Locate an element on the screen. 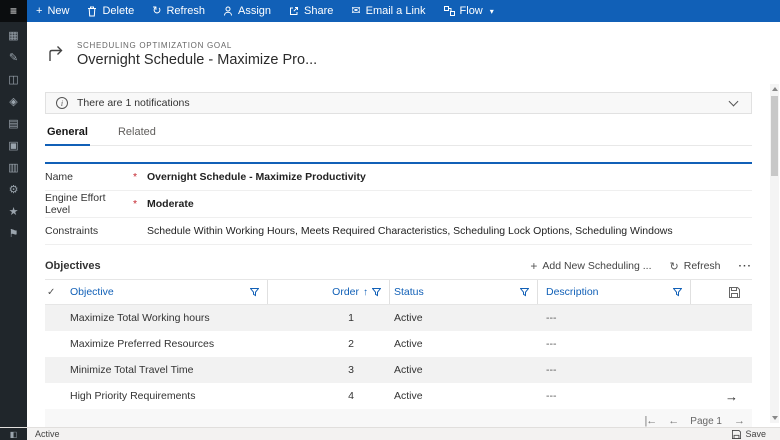 This screenshot has width=780, height=440. cell-objective: Maximize Total Working hours is located at coordinates (140, 318).